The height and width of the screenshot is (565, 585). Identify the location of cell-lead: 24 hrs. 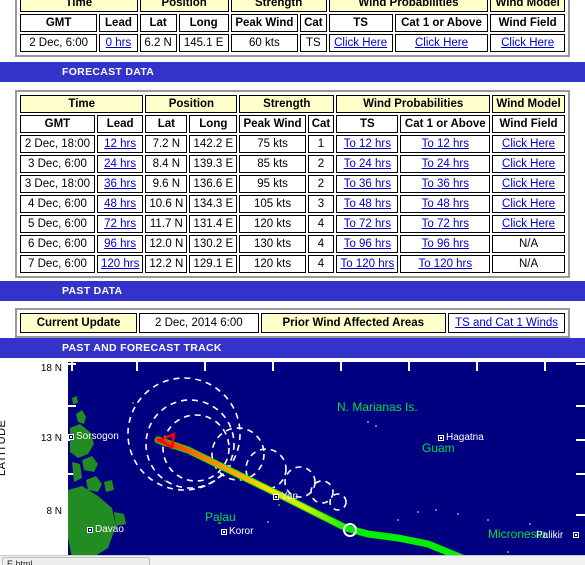
(120, 164).